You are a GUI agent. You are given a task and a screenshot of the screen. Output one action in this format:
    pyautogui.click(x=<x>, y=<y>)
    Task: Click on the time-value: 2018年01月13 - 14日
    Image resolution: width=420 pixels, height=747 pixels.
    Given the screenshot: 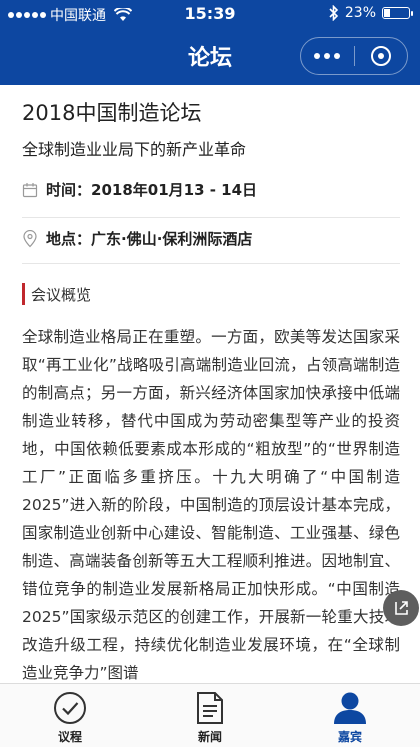 What is the action you would take?
    pyautogui.click(x=174, y=190)
    